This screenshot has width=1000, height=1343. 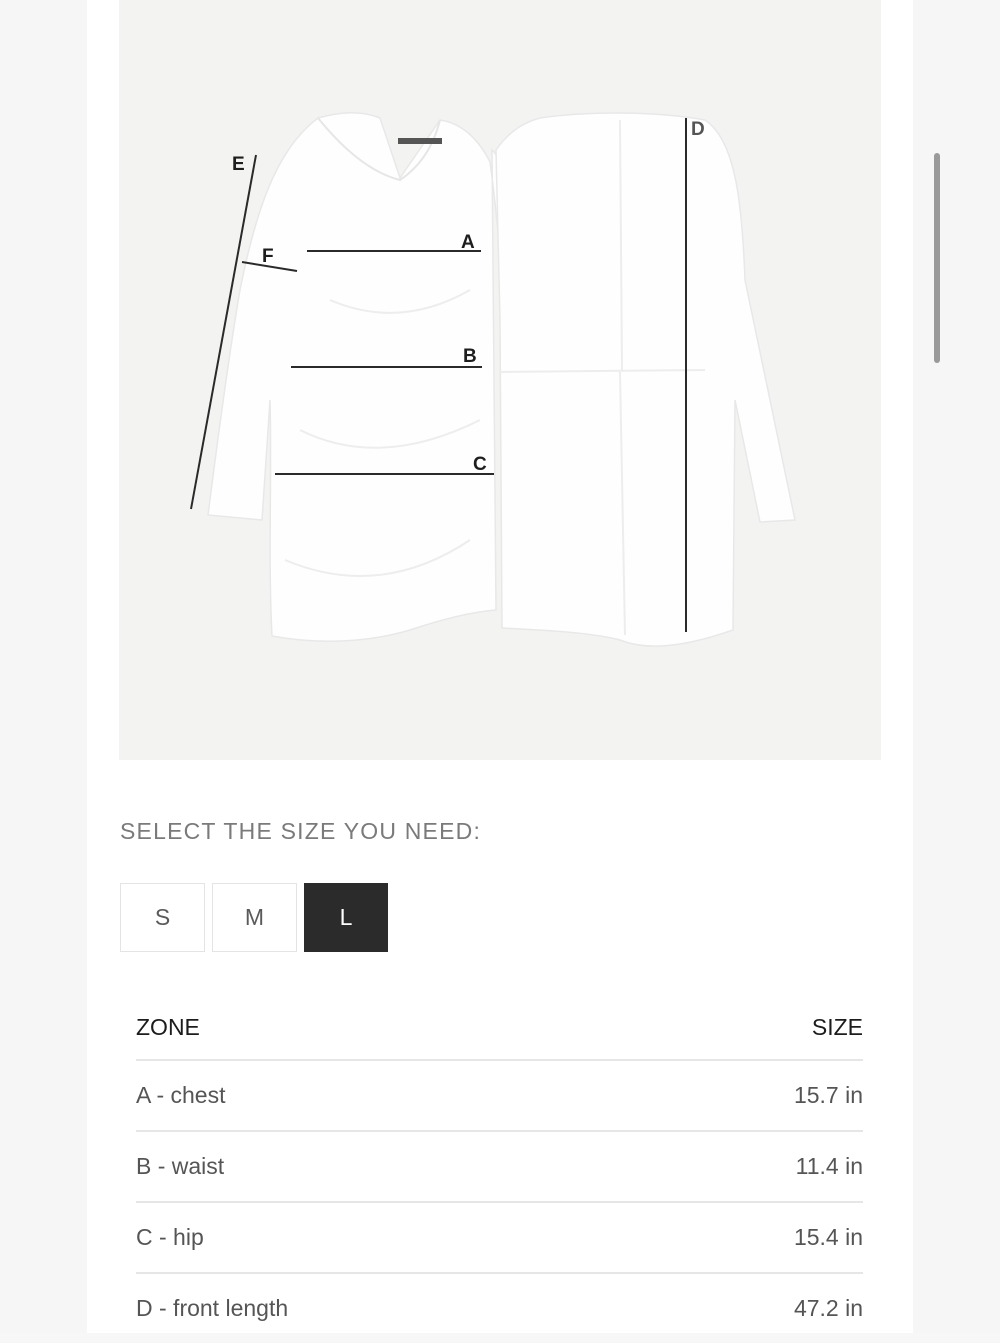 What do you see at coordinates (829, 1166) in the screenshot?
I see `size-cell: 11.4 in` at bounding box center [829, 1166].